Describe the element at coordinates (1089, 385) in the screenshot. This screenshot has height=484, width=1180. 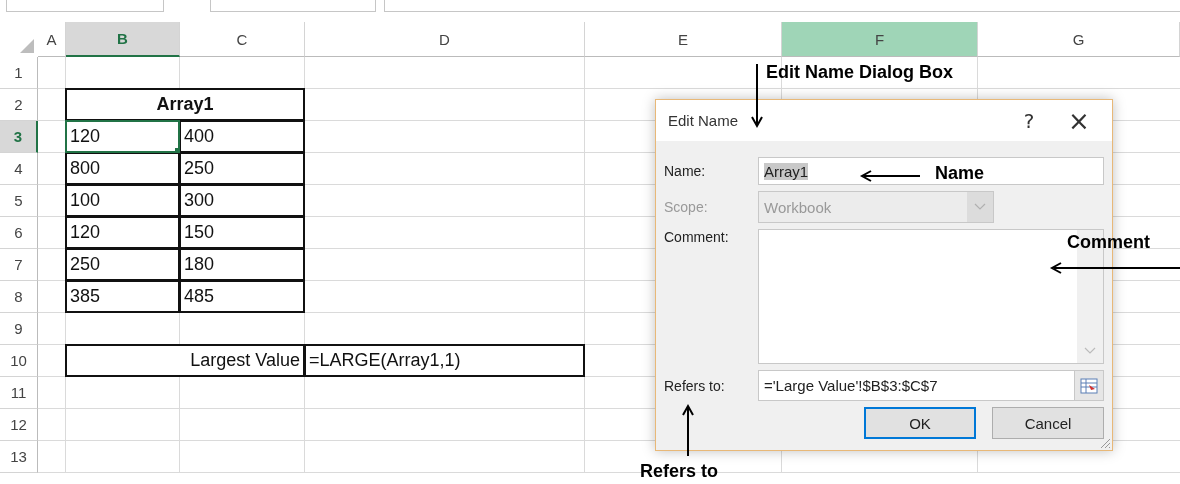
I see `range-select-icon` at that location.